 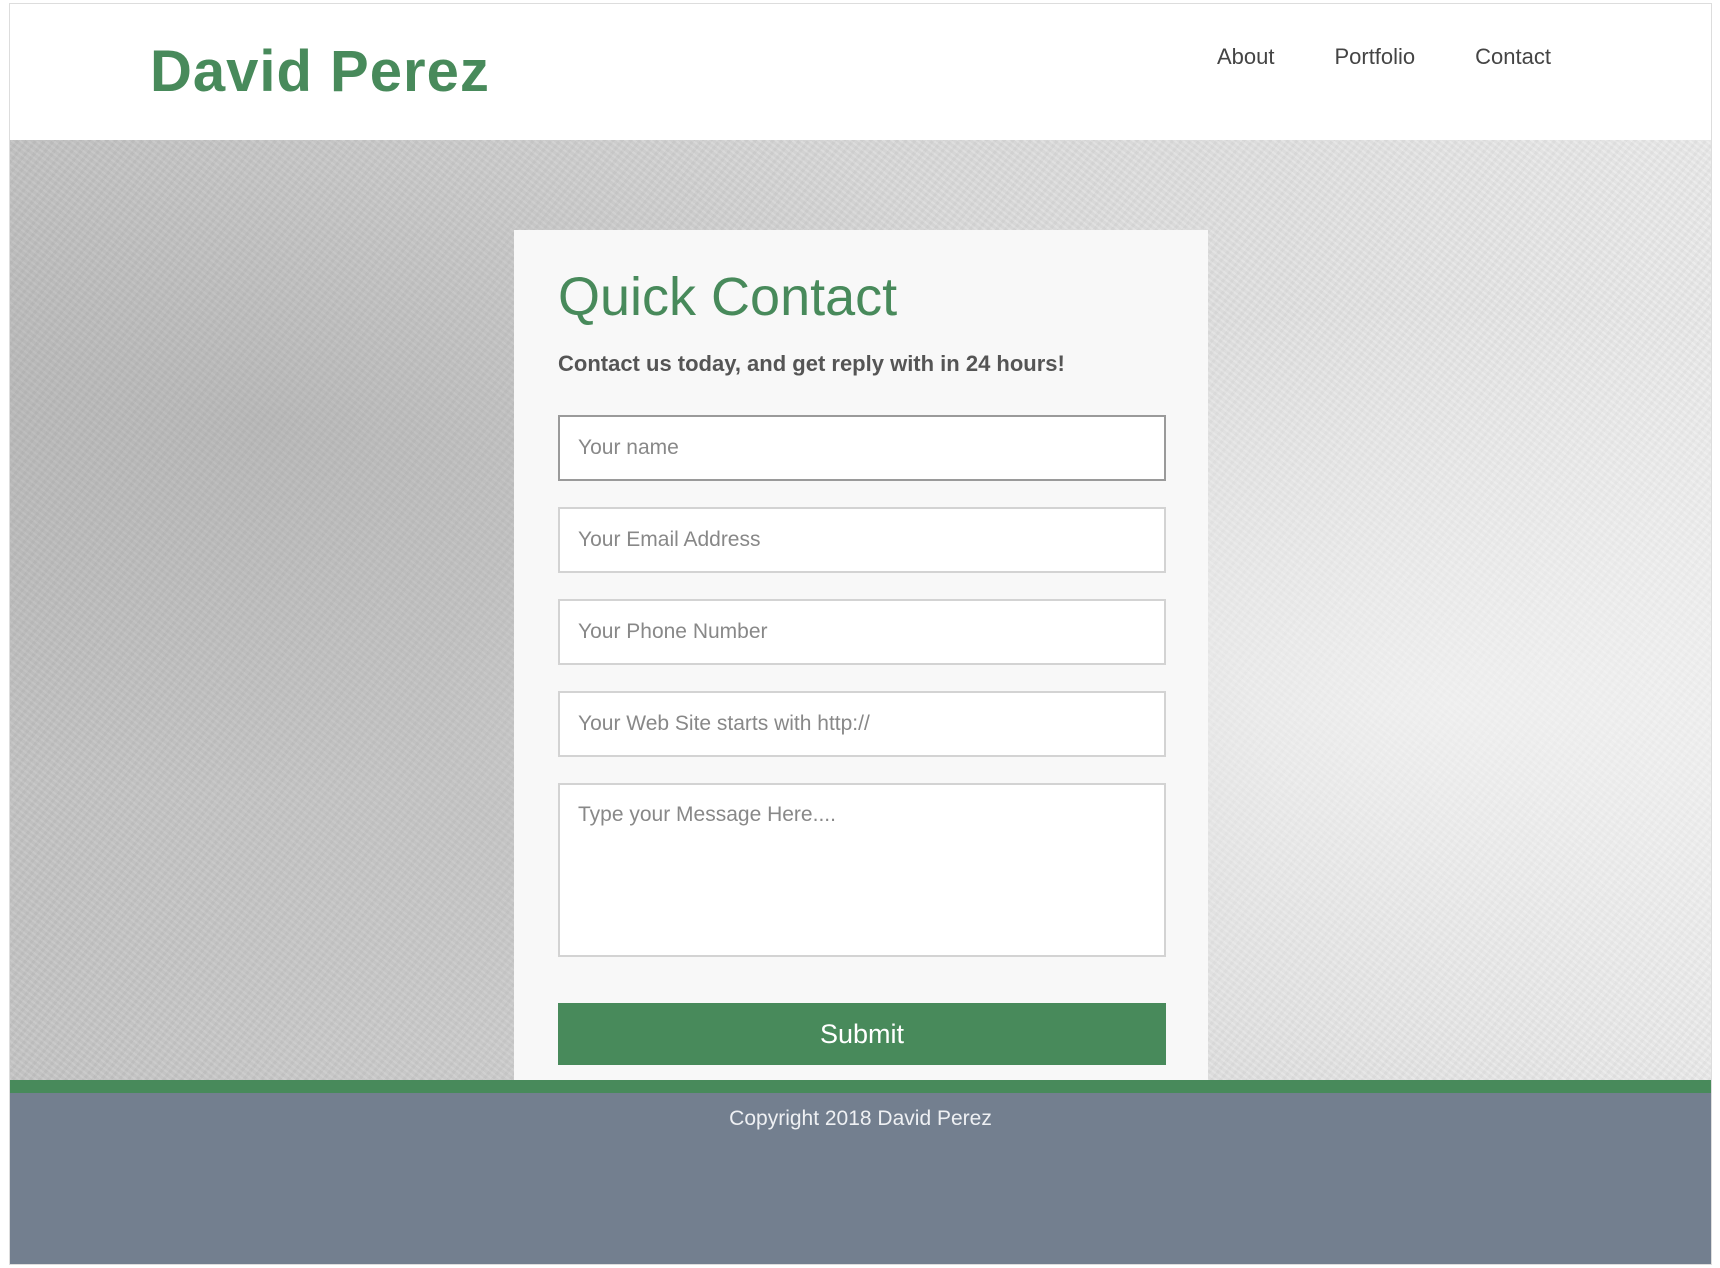 What do you see at coordinates (860, 72) in the screenshot?
I see `site-header: David Perez About Portfolio Contact` at bounding box center [860, 72].